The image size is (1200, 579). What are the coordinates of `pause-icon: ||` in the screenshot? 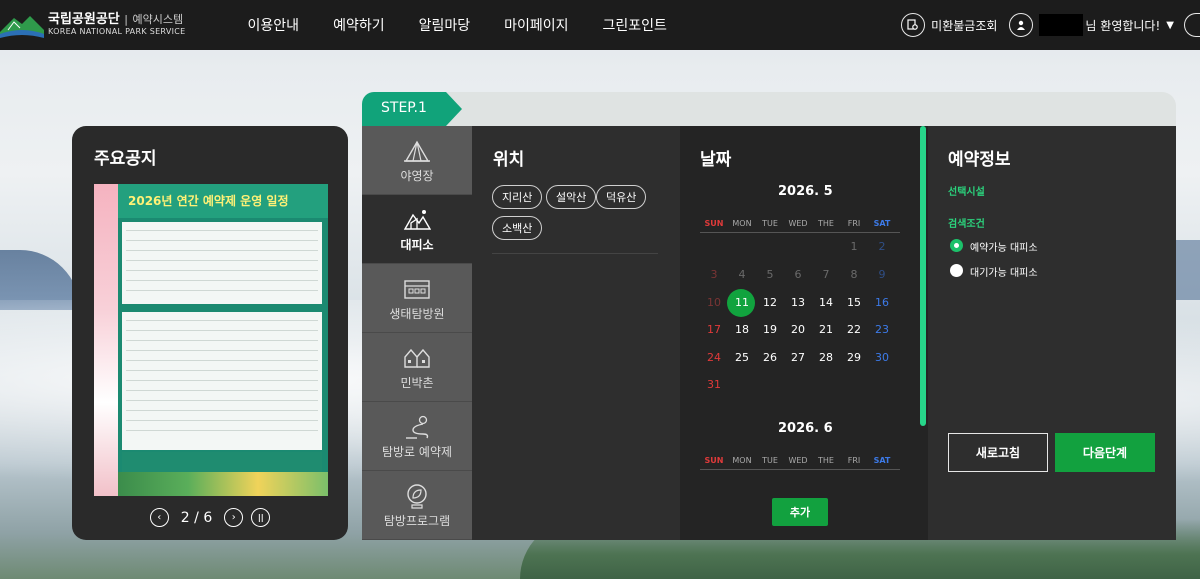 It's located at (261, 517).